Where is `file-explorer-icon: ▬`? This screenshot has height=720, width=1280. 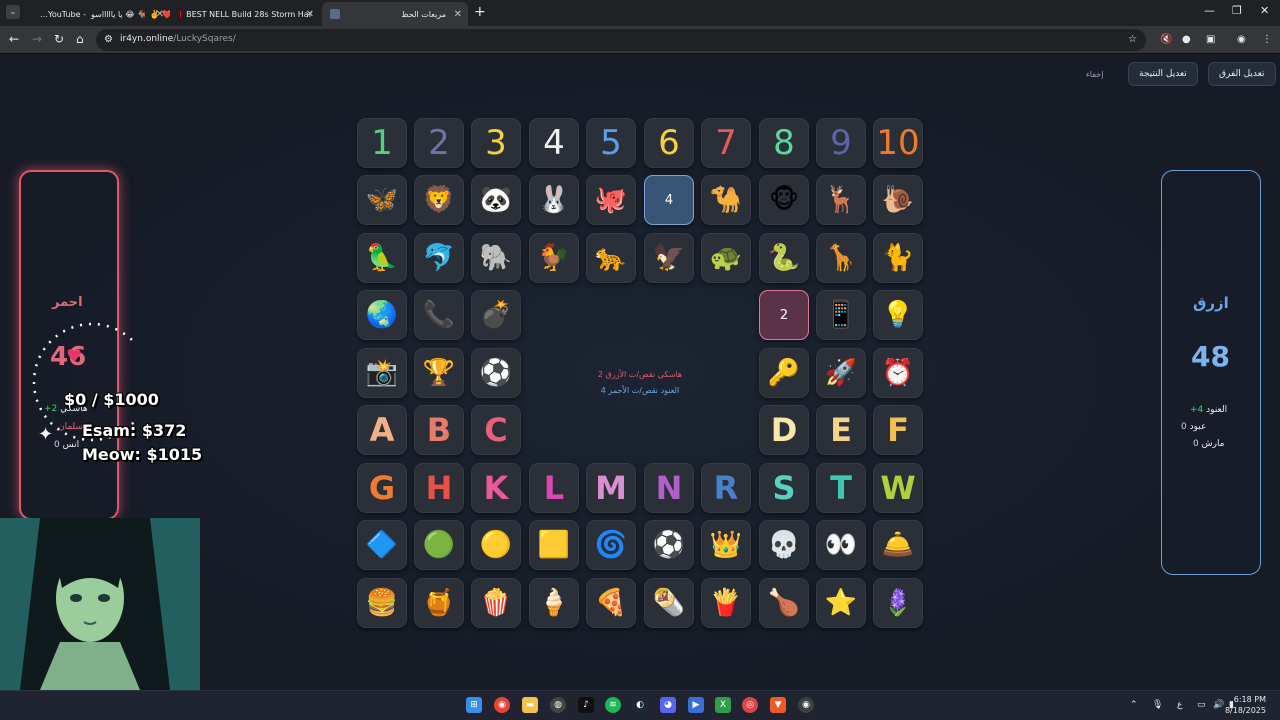 file-explorer-icon: ▬ is located at coordinates (530, 705).